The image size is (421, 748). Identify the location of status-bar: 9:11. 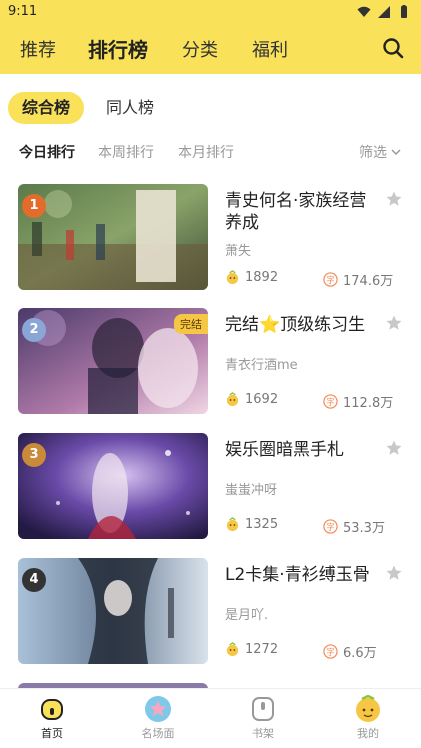
(210, 12).